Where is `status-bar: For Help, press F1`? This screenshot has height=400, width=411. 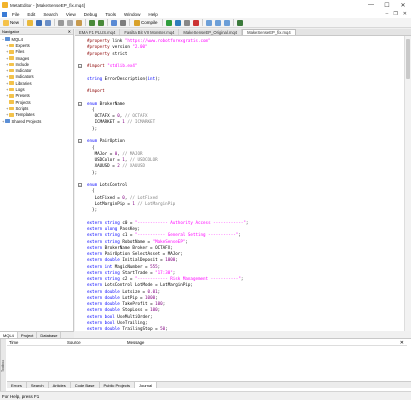 status-bar: For Help, press F1 is located at coordinates (205, 395).